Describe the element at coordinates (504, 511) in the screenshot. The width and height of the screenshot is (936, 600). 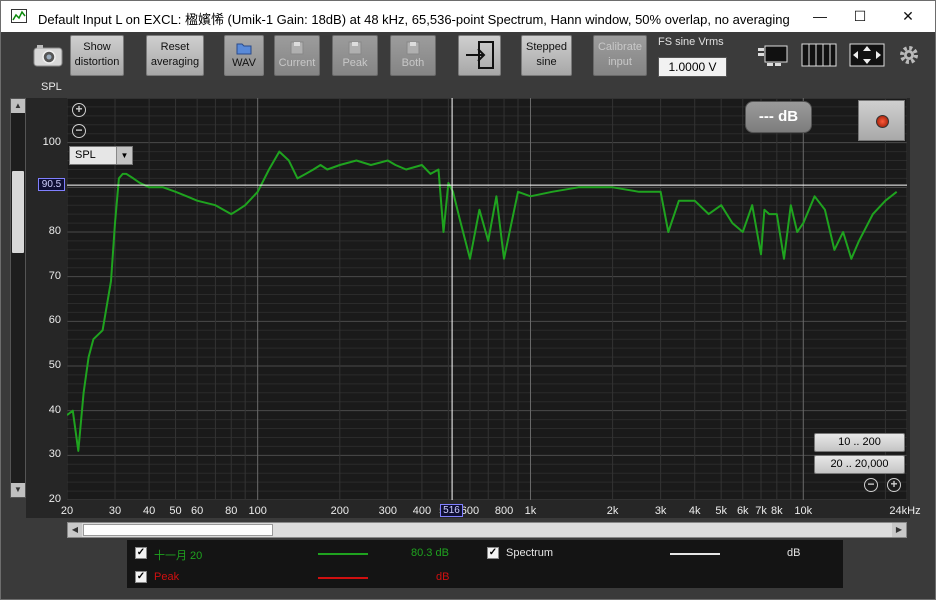
I see `x-tick-label: 800` at that location.